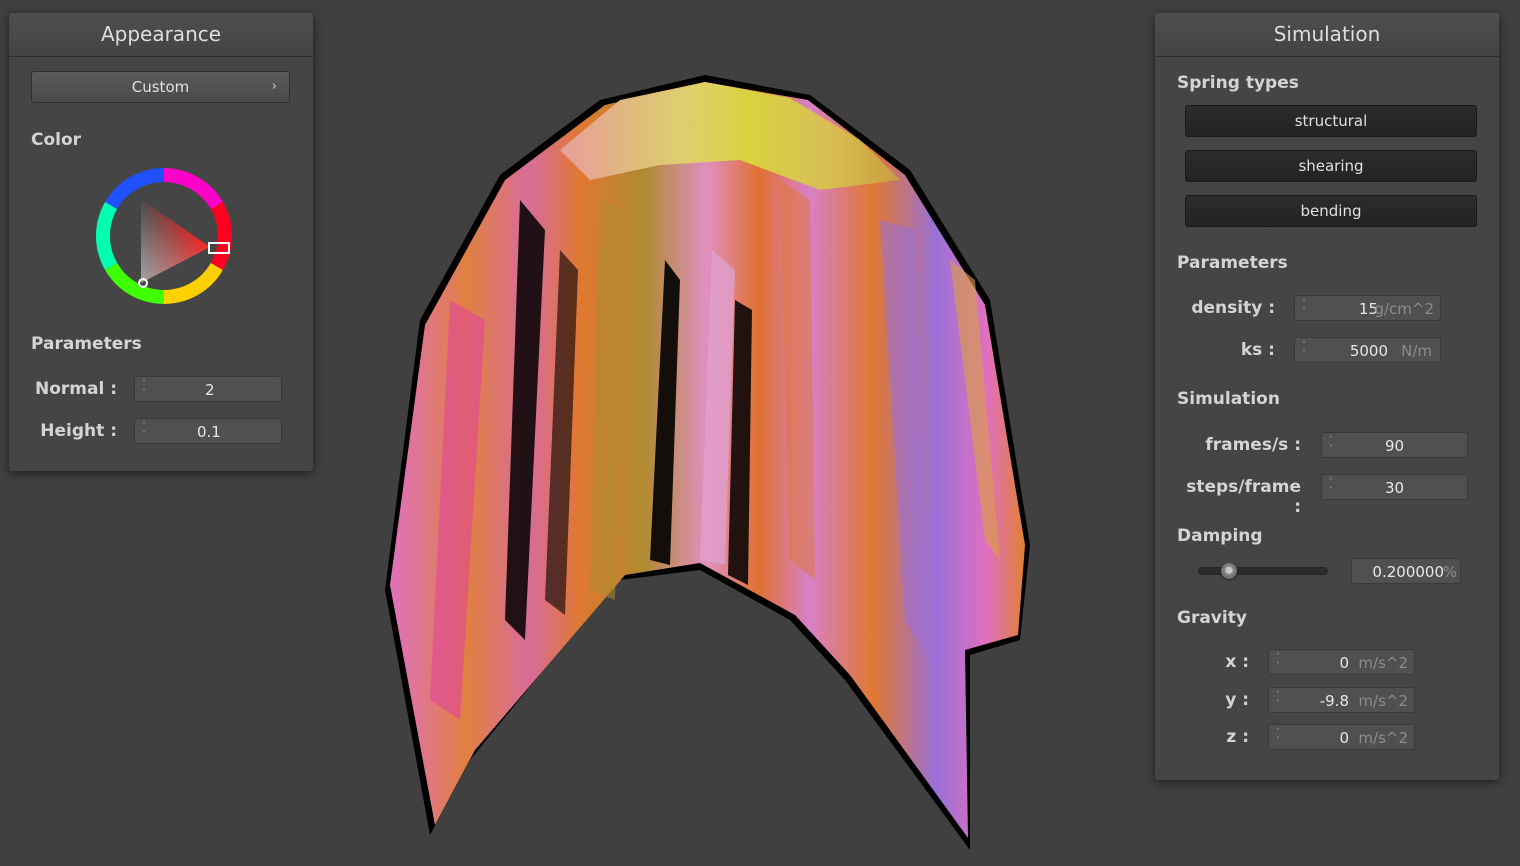  Describe the element at coordinates (1232, 263) in the screenshot. I see `simulation-parameters-label: Parameters` at that location.